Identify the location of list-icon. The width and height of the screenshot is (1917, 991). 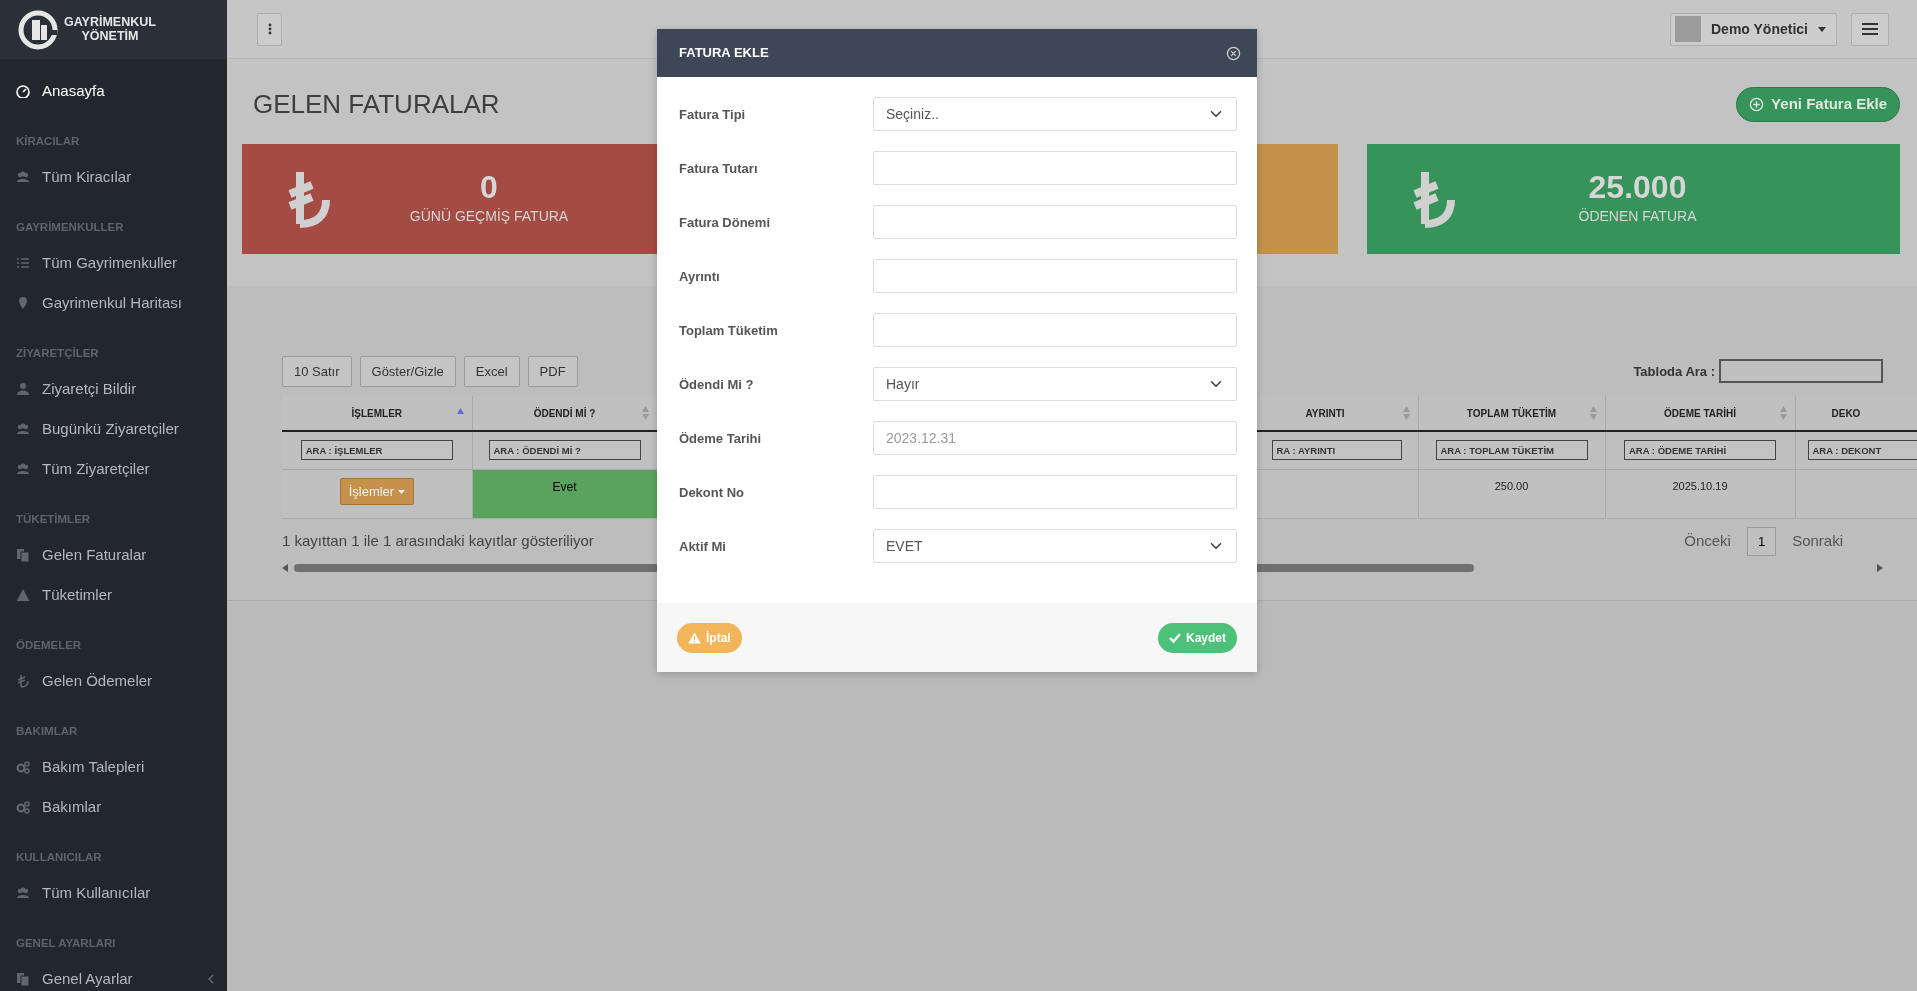
(23, 263).